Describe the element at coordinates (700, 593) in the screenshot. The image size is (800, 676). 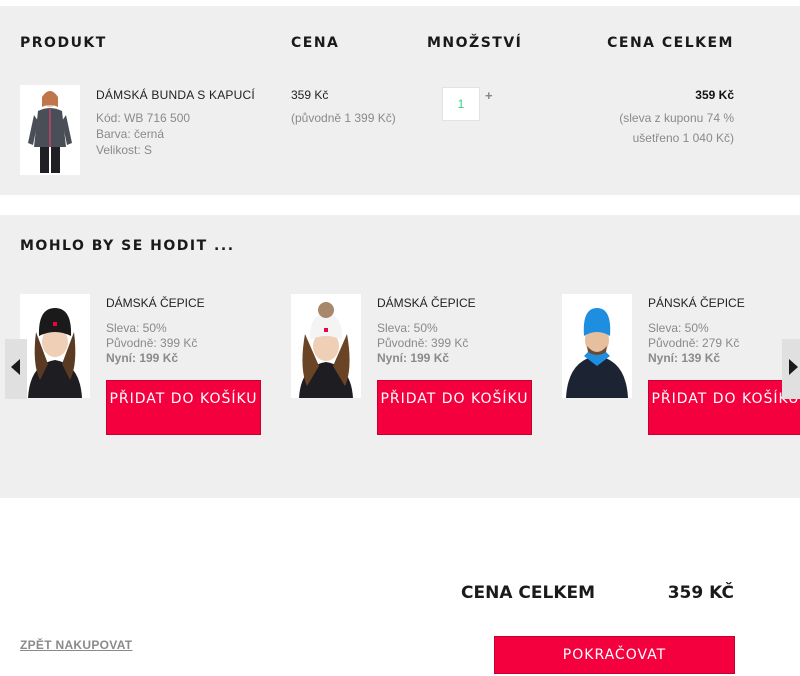
I see `order-total-value: 359 KČ` at that location.